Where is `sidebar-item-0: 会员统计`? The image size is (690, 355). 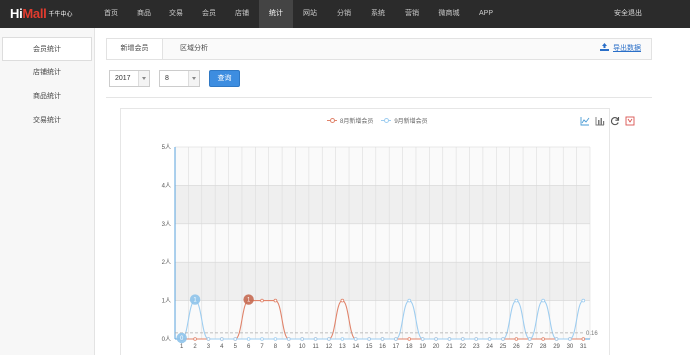 sidebar-item-0: 会员统计 is located at coordinates (47, 49).